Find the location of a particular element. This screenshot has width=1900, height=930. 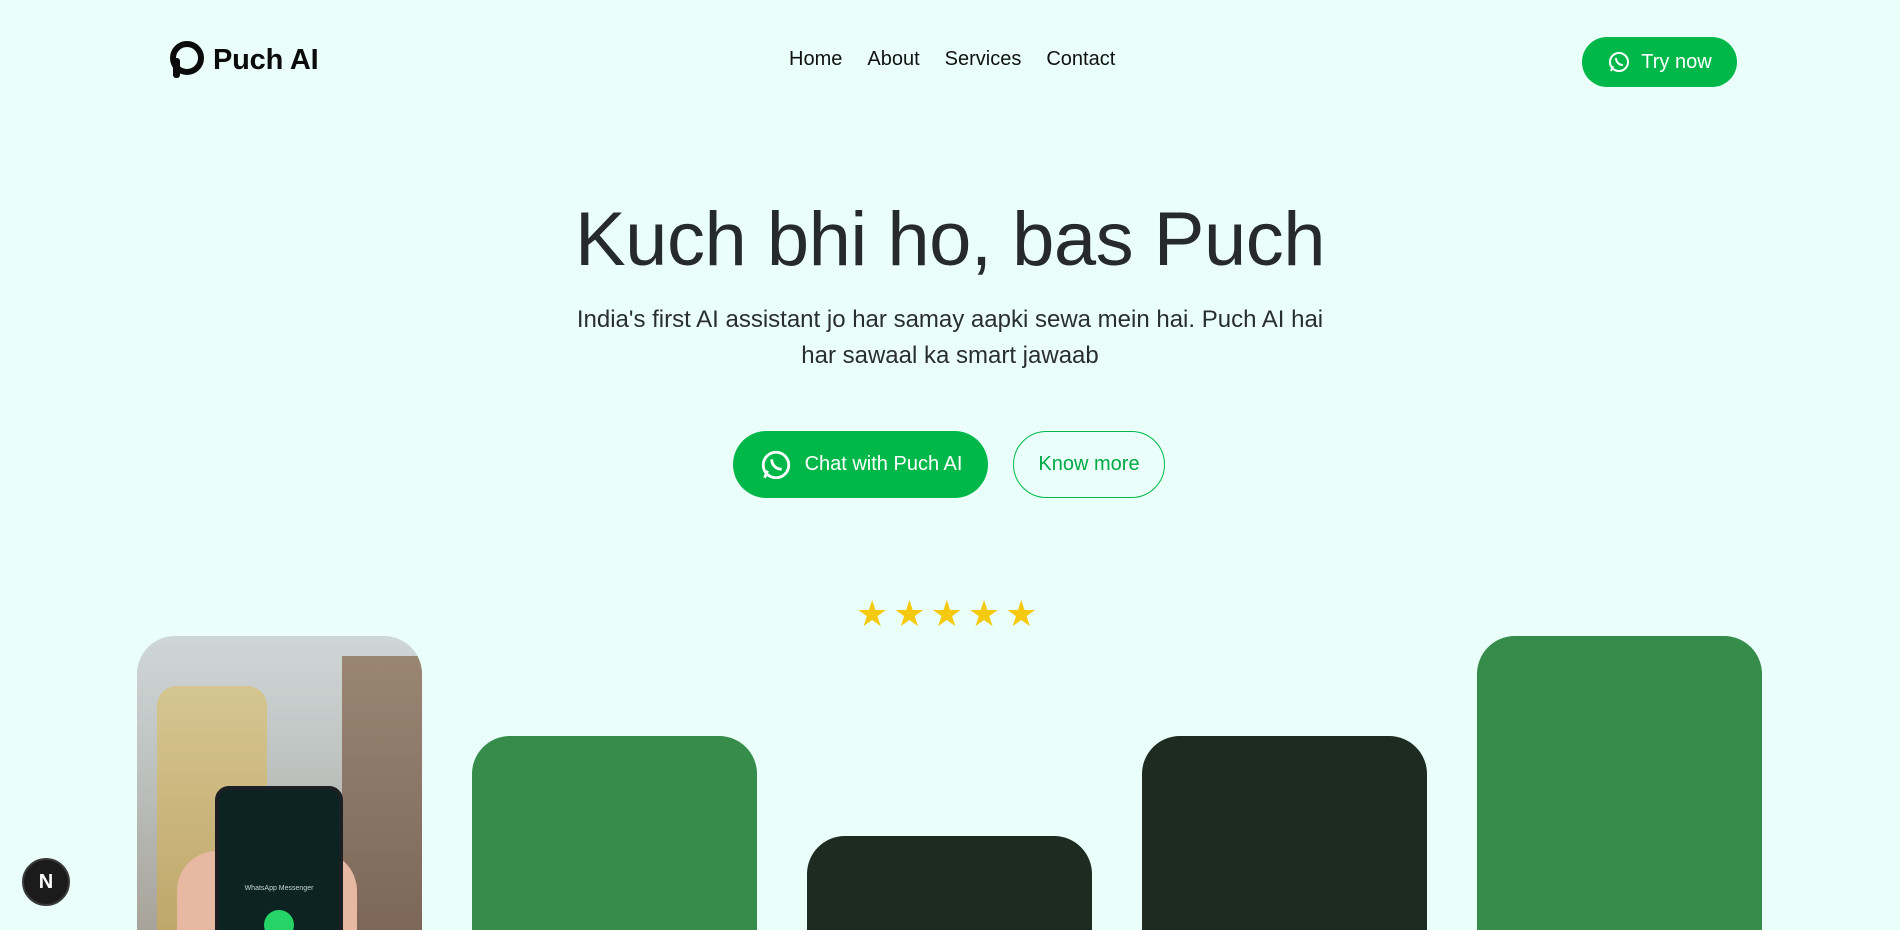

phone: WhatsApp Messenger is located at coordinates (279, 858).